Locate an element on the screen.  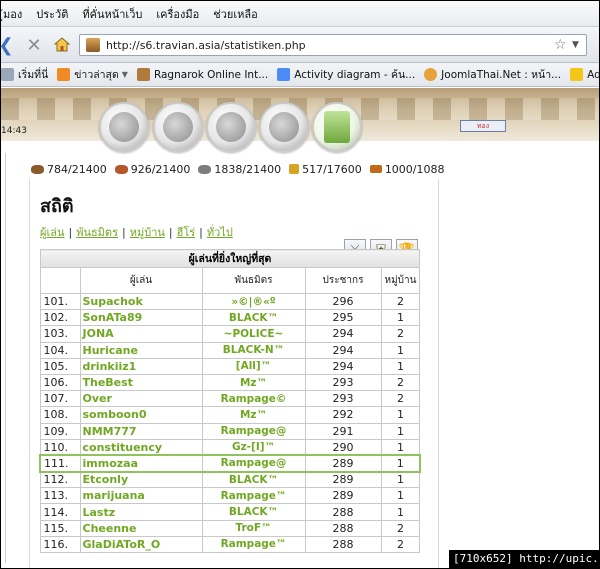
rank-cell: 114. is located at coordinates (60, 512).